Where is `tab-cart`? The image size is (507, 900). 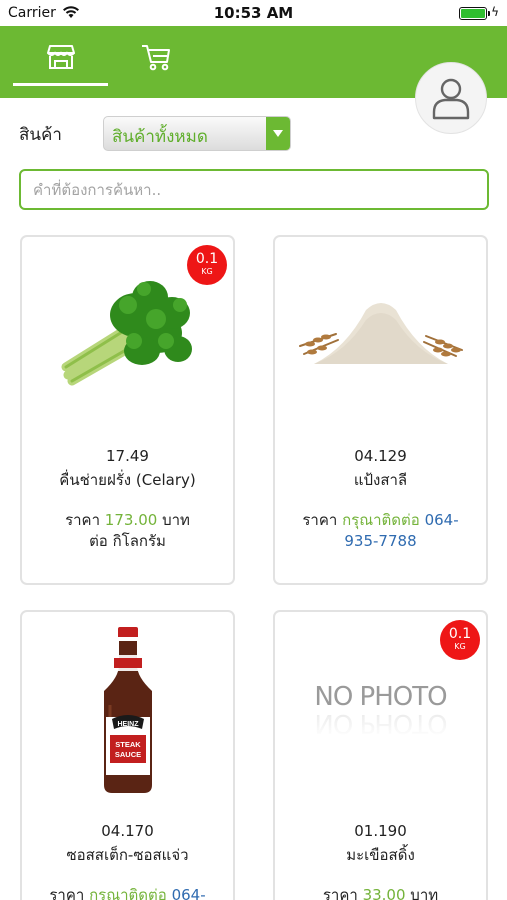 tab-cart is located at coordinates (155, 57).